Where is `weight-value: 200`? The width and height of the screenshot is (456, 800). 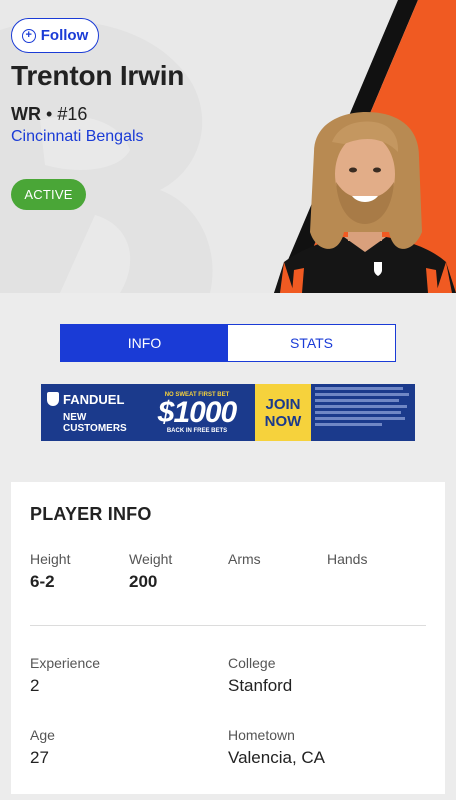 weight-value: 200 is located at coordinates (143, 581).